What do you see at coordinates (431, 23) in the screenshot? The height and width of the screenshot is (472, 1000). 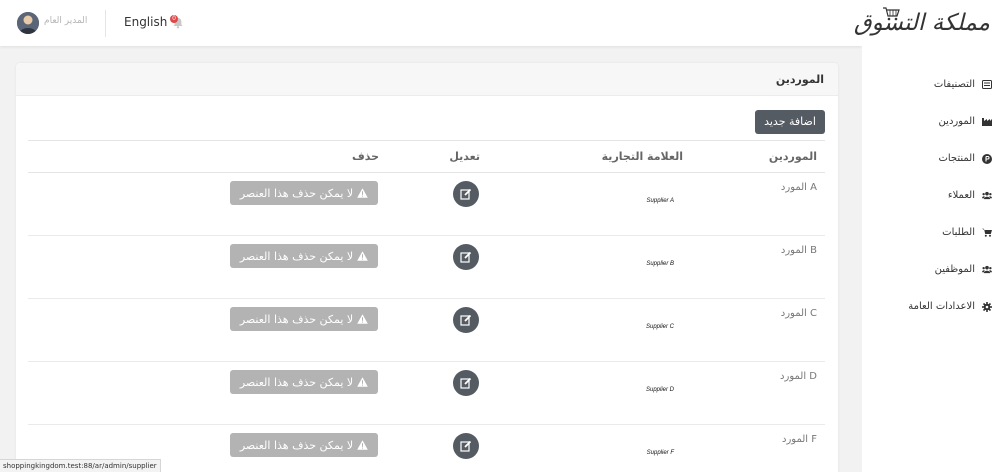 I see `top-navbar: المدير العام English 0` at bounding box center [431, 23].